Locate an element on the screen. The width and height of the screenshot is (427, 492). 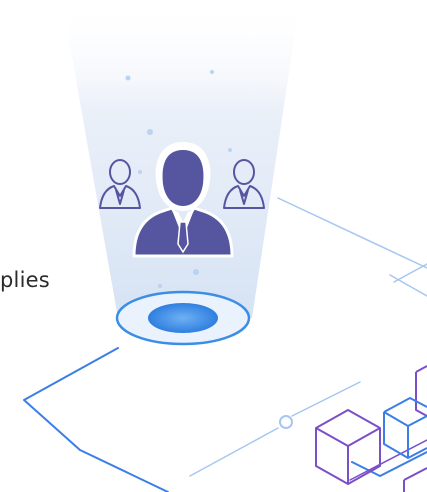
partial-text: plies is located at coordinates (25, 280).